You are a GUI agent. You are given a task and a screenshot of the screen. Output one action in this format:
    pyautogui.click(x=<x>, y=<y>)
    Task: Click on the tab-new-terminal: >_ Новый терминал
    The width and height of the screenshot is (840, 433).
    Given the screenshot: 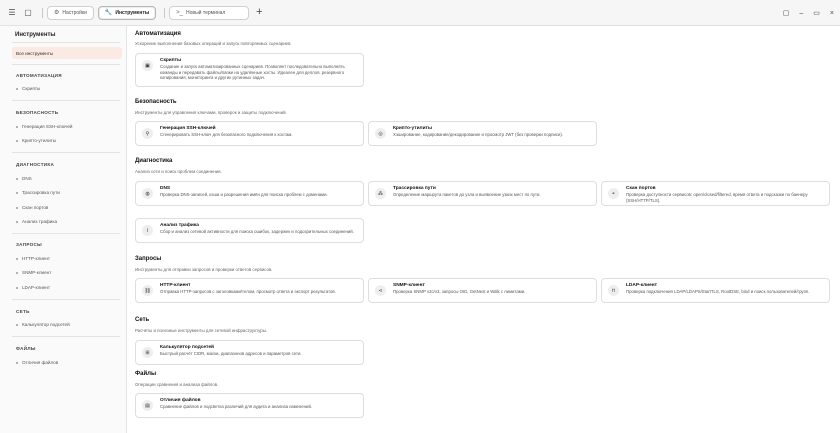 What is the action you would take?
    pyautogui.click(x=209, y=12)
    